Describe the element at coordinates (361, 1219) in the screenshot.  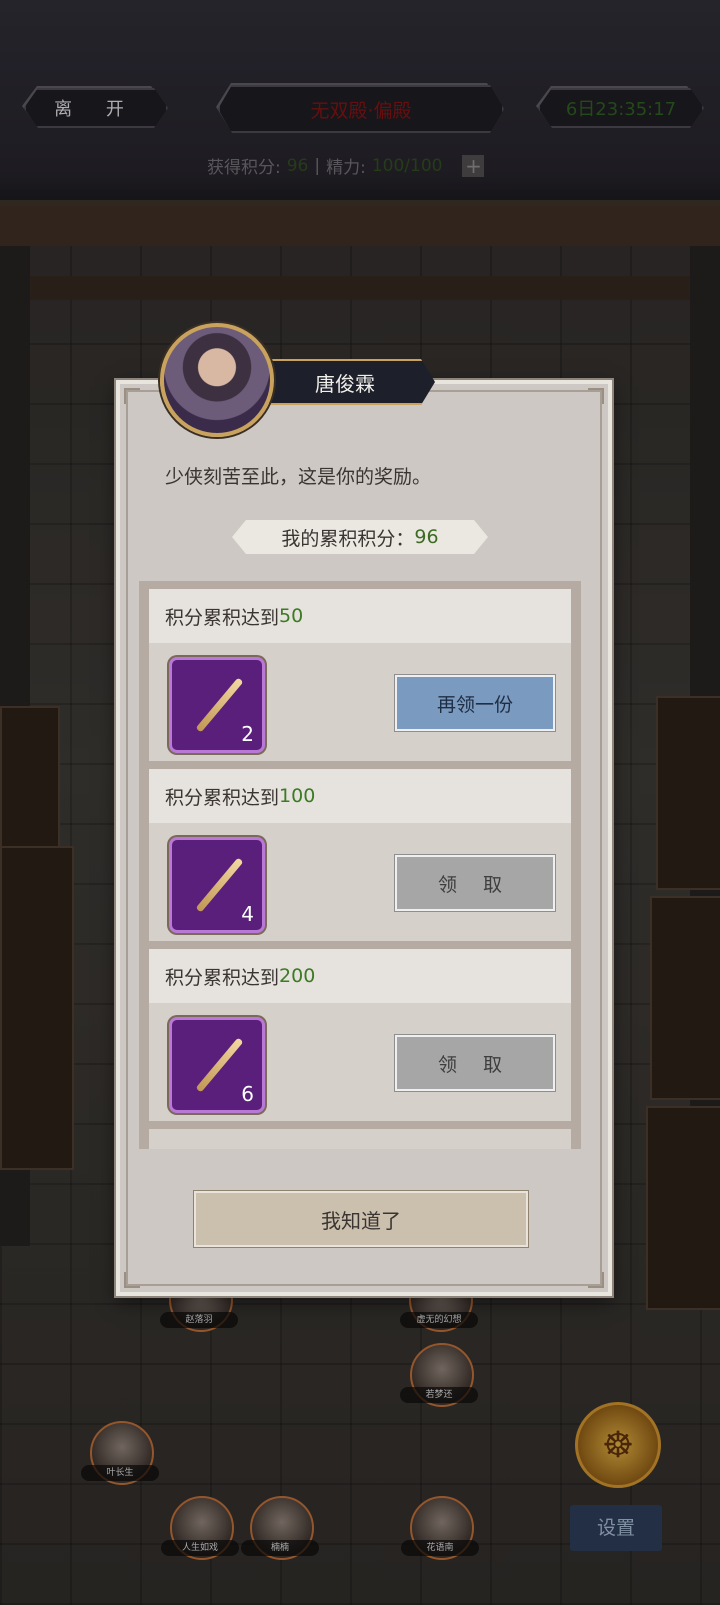
I see `confirm-button: 我知道了` at that location.